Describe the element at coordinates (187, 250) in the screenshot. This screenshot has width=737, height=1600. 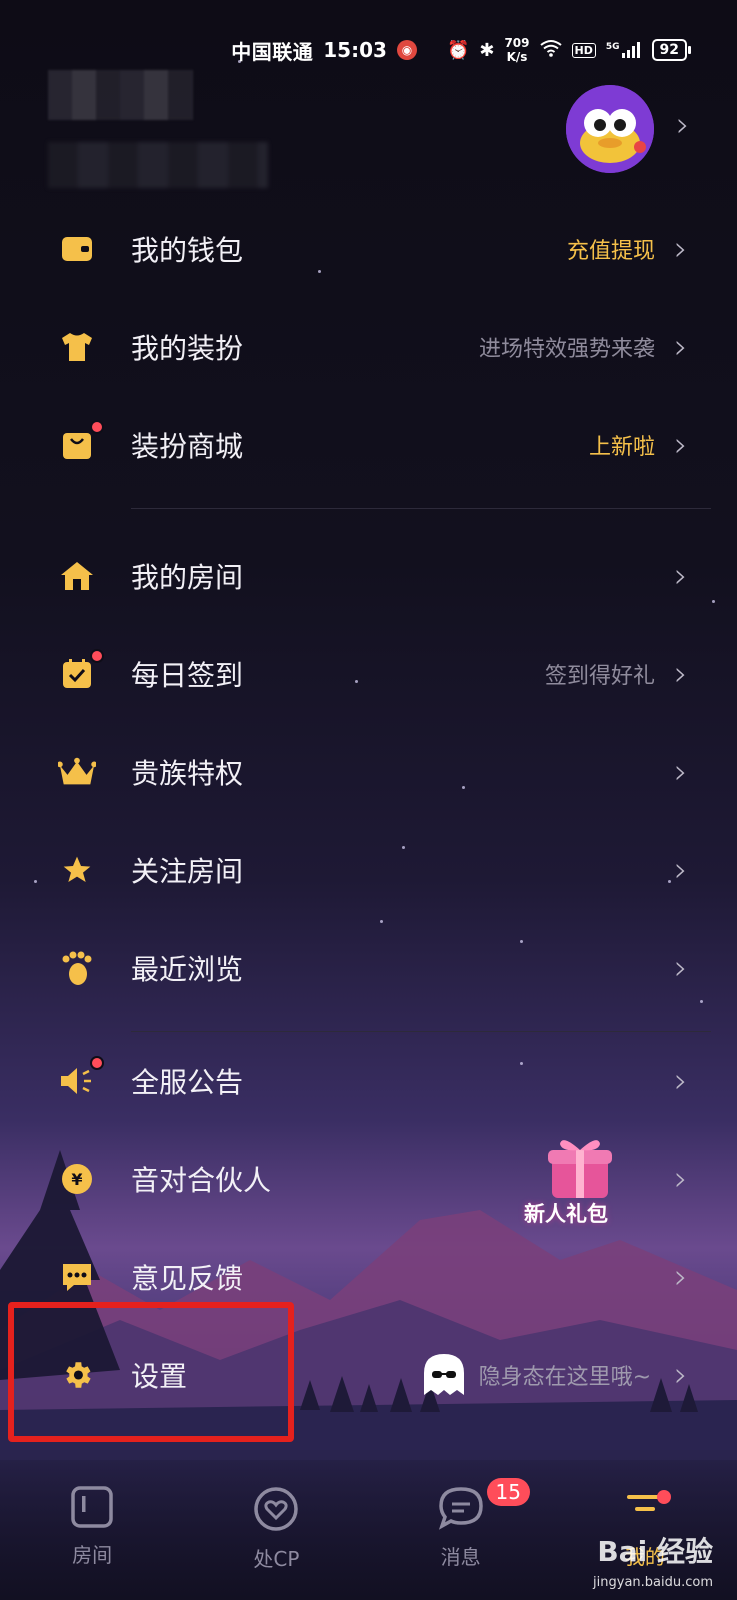
I see `menu-label: 我的钱包` at that location.